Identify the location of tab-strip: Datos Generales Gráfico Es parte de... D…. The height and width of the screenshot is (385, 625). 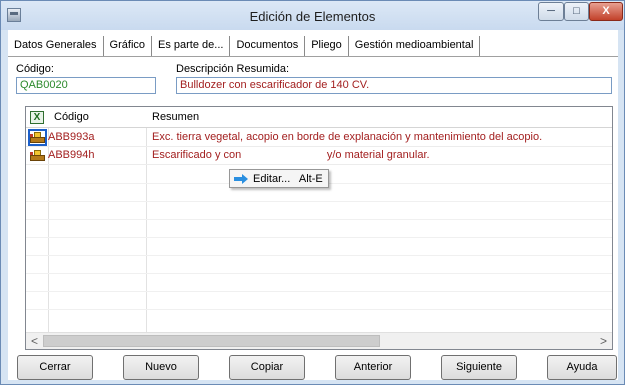
(244, 46).